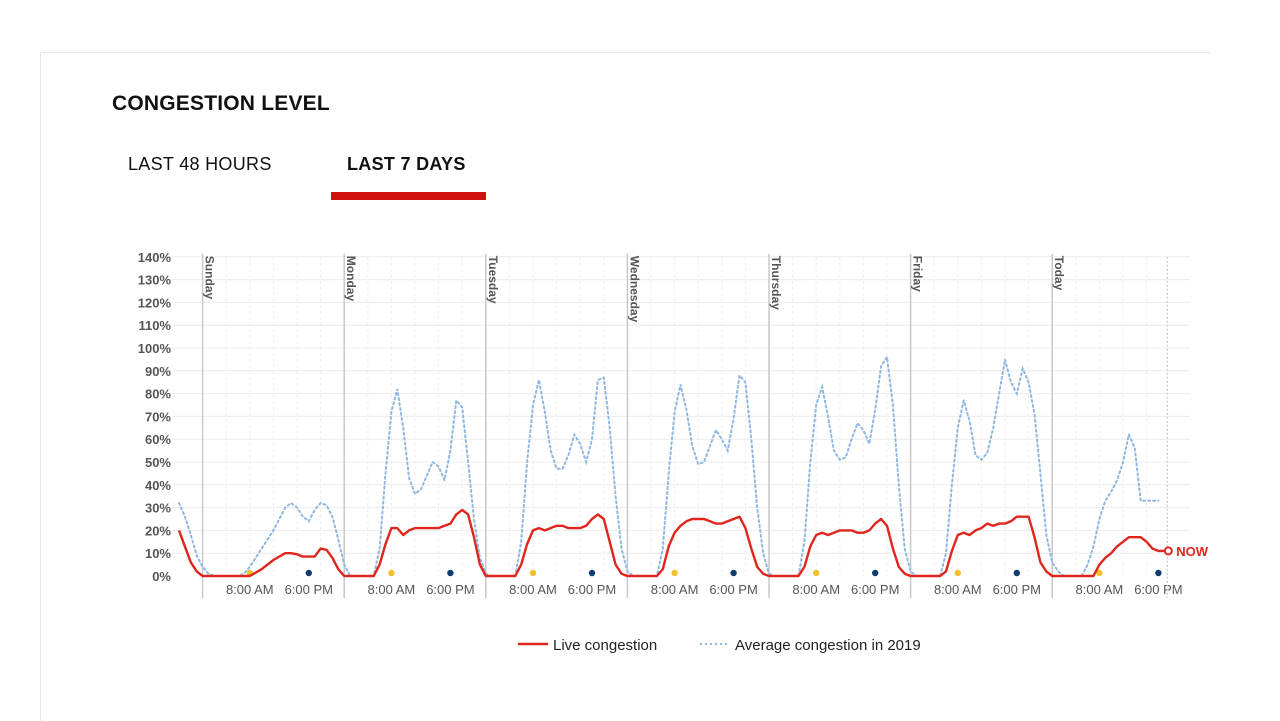  What do you see at coordinates (158, 462) in the screenshot?
I see `y-tick-label: 50%` at bounding box center [158, 462].